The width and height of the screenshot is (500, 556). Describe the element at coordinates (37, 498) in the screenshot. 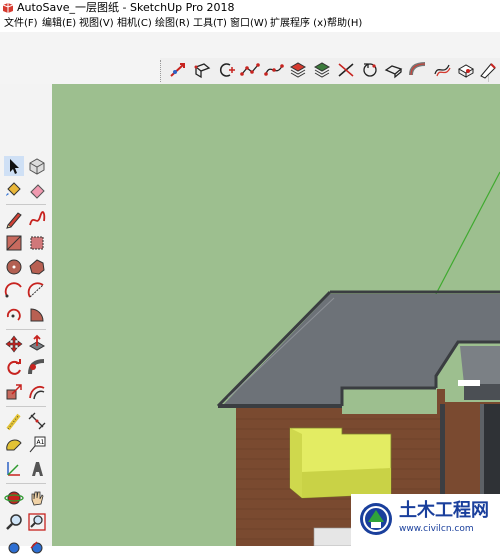

I see `pan-icon` at that location.